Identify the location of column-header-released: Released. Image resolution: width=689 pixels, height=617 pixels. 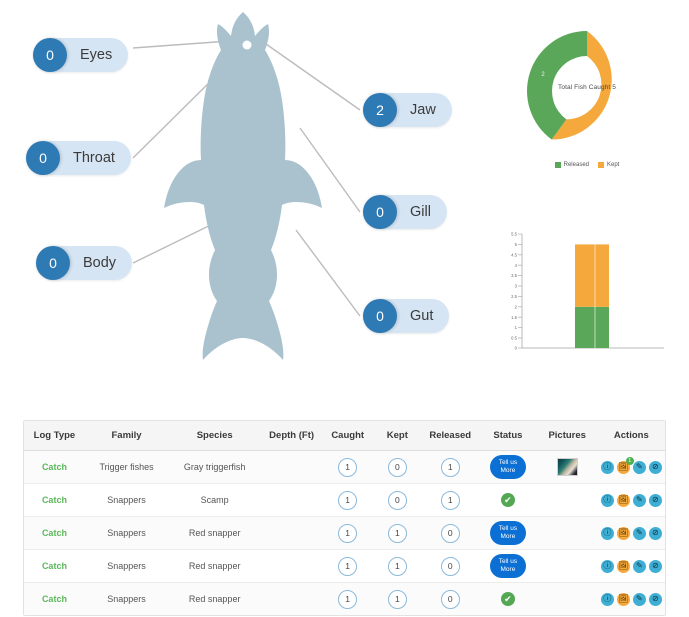
(450, 436).